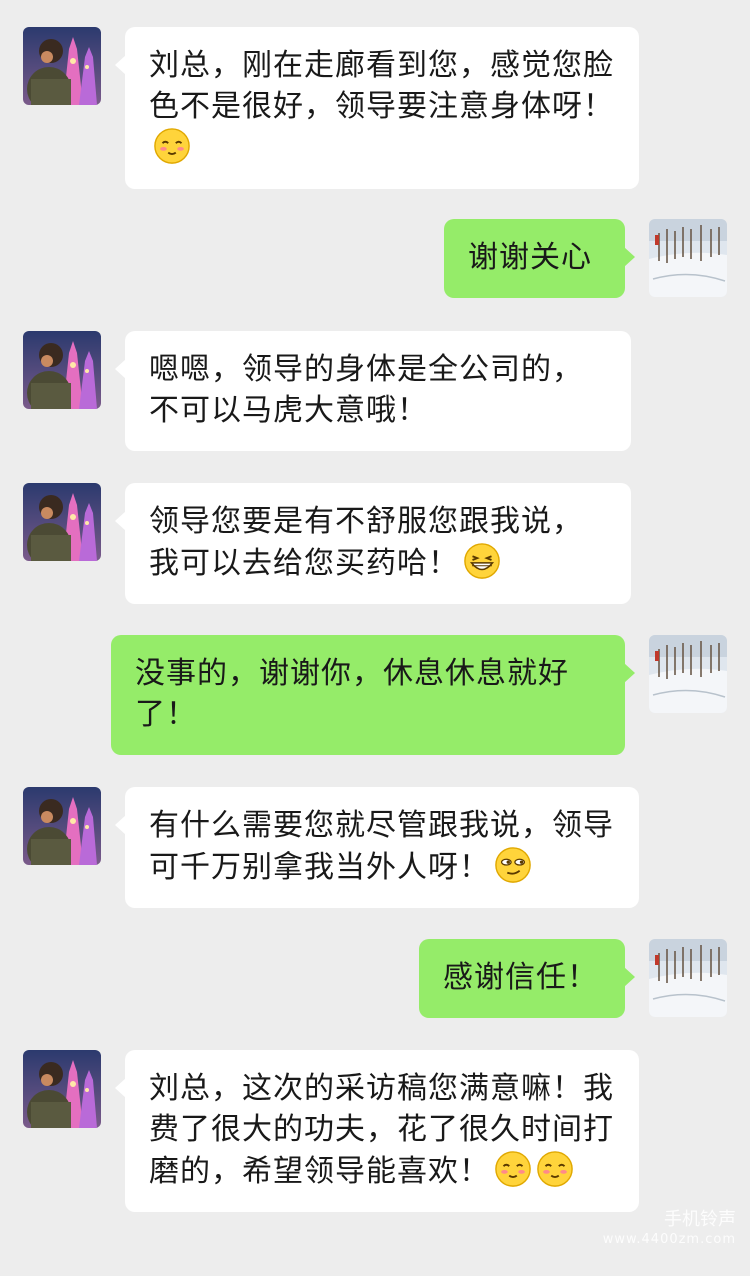  I want to click on site-watermark: 手机铃声 www.4400zm.com, so click(669, 1230).